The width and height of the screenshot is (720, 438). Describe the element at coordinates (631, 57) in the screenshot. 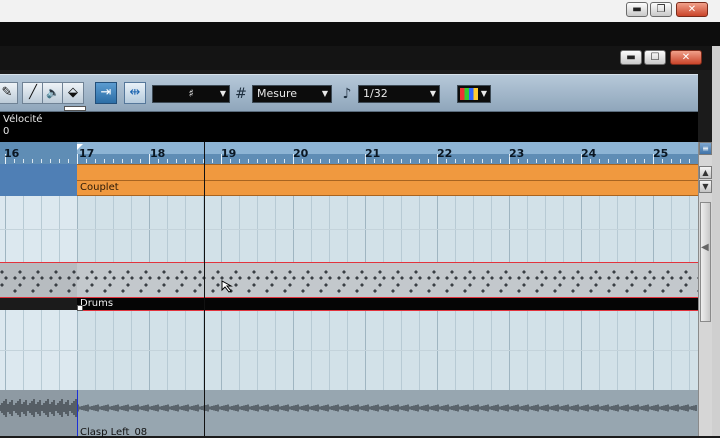

I see `editor-minimize-button: ▬` at that location.